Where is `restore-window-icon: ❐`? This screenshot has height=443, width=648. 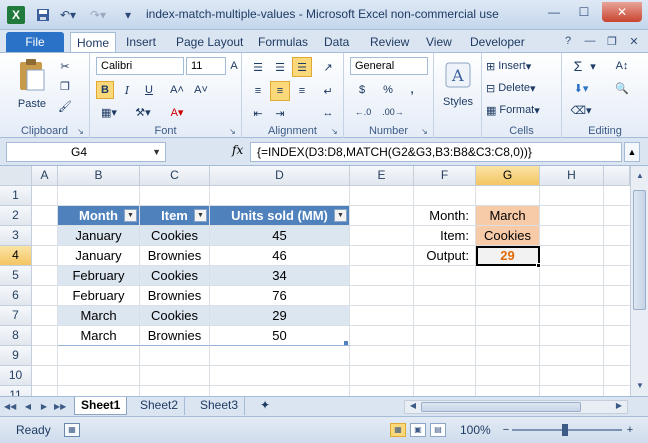 restore-window-icon: ❐ is located at coordinates (612, 41).